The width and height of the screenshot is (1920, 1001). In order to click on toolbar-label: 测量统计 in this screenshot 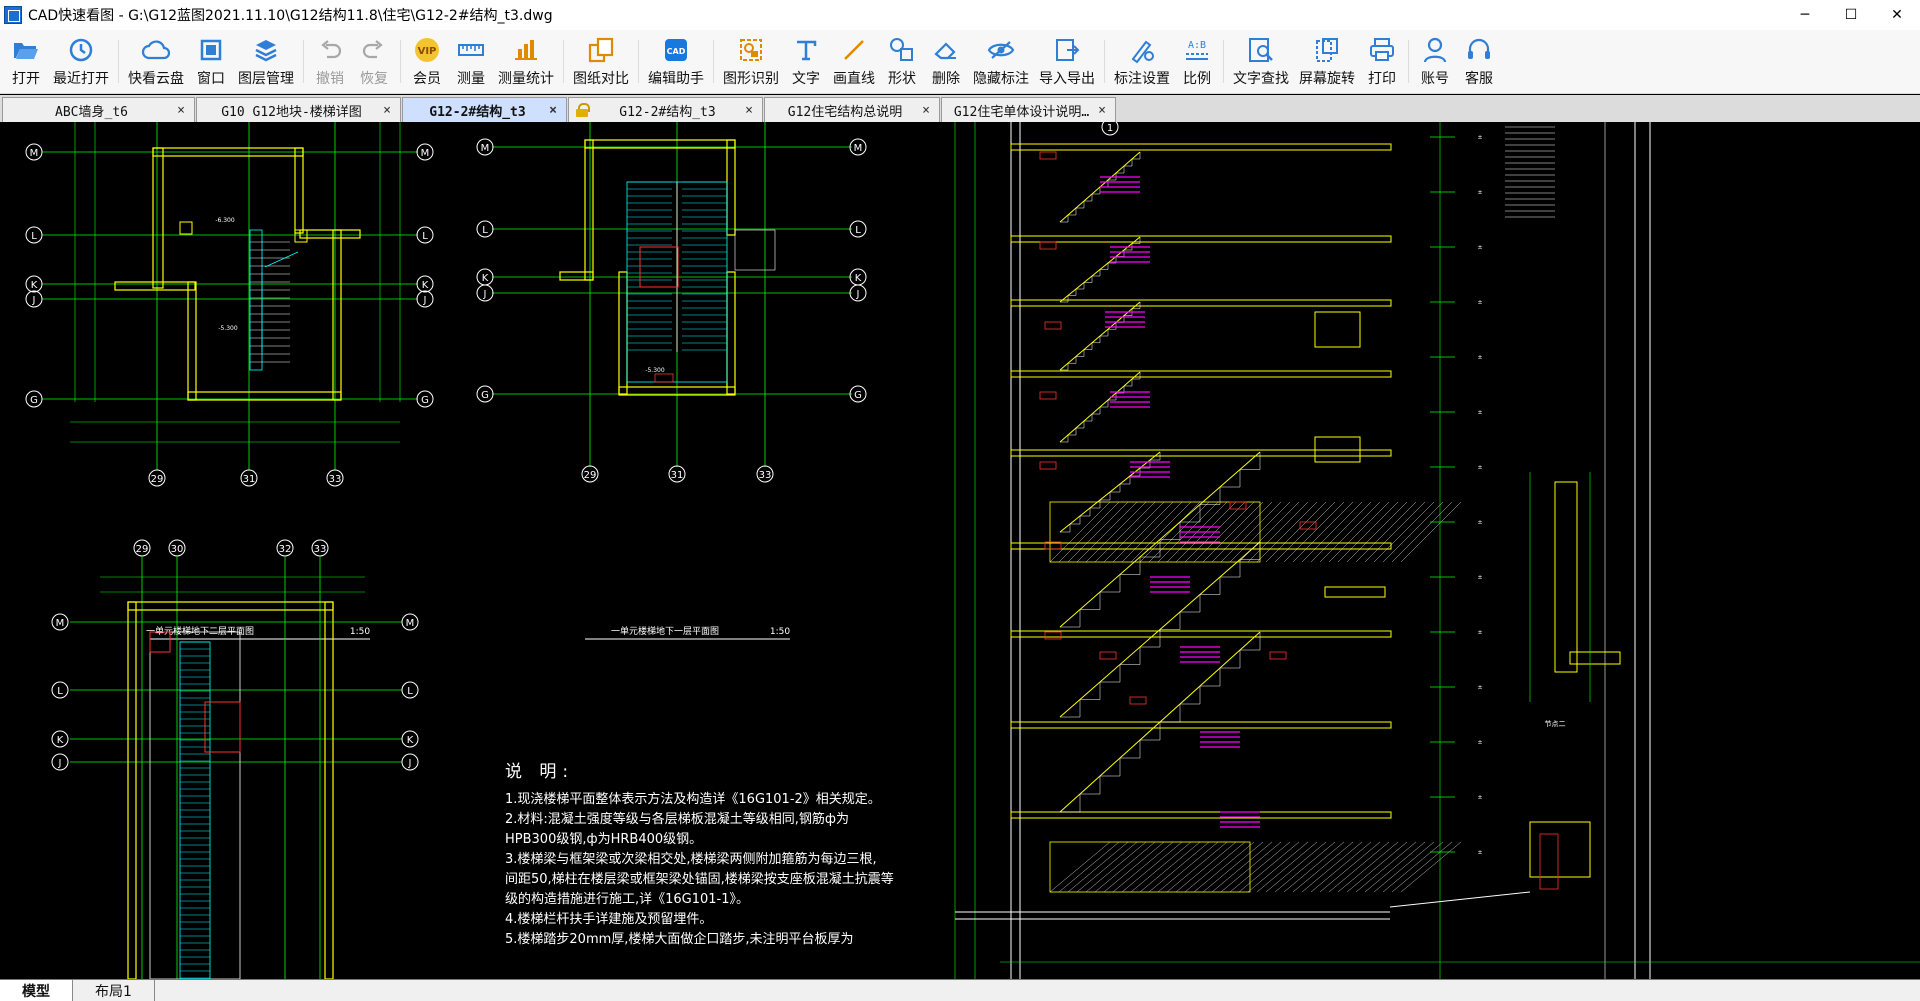, I will do `click(526, 79)`.